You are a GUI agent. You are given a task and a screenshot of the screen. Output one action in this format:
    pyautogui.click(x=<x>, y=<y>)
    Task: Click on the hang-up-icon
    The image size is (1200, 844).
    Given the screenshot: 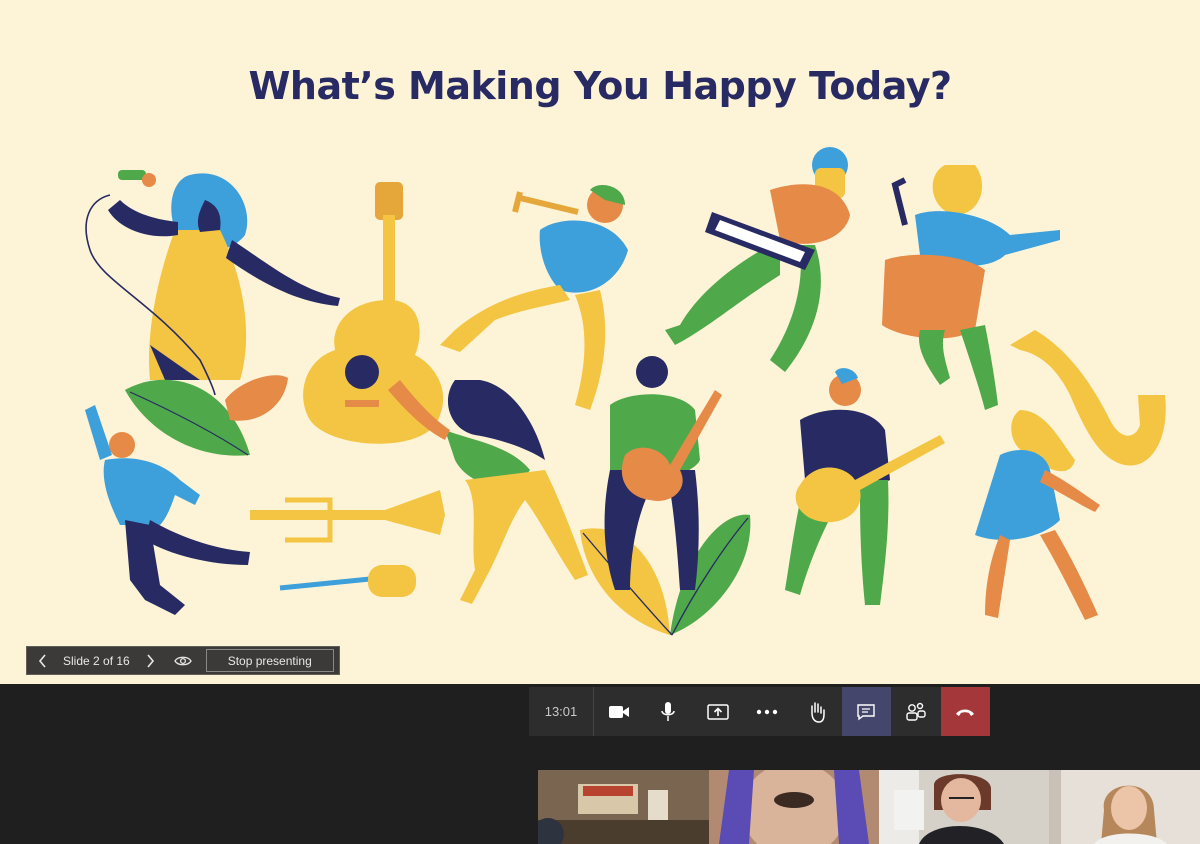 What is the action you would take?
    pyautogui.click(x=965, y=712)
    